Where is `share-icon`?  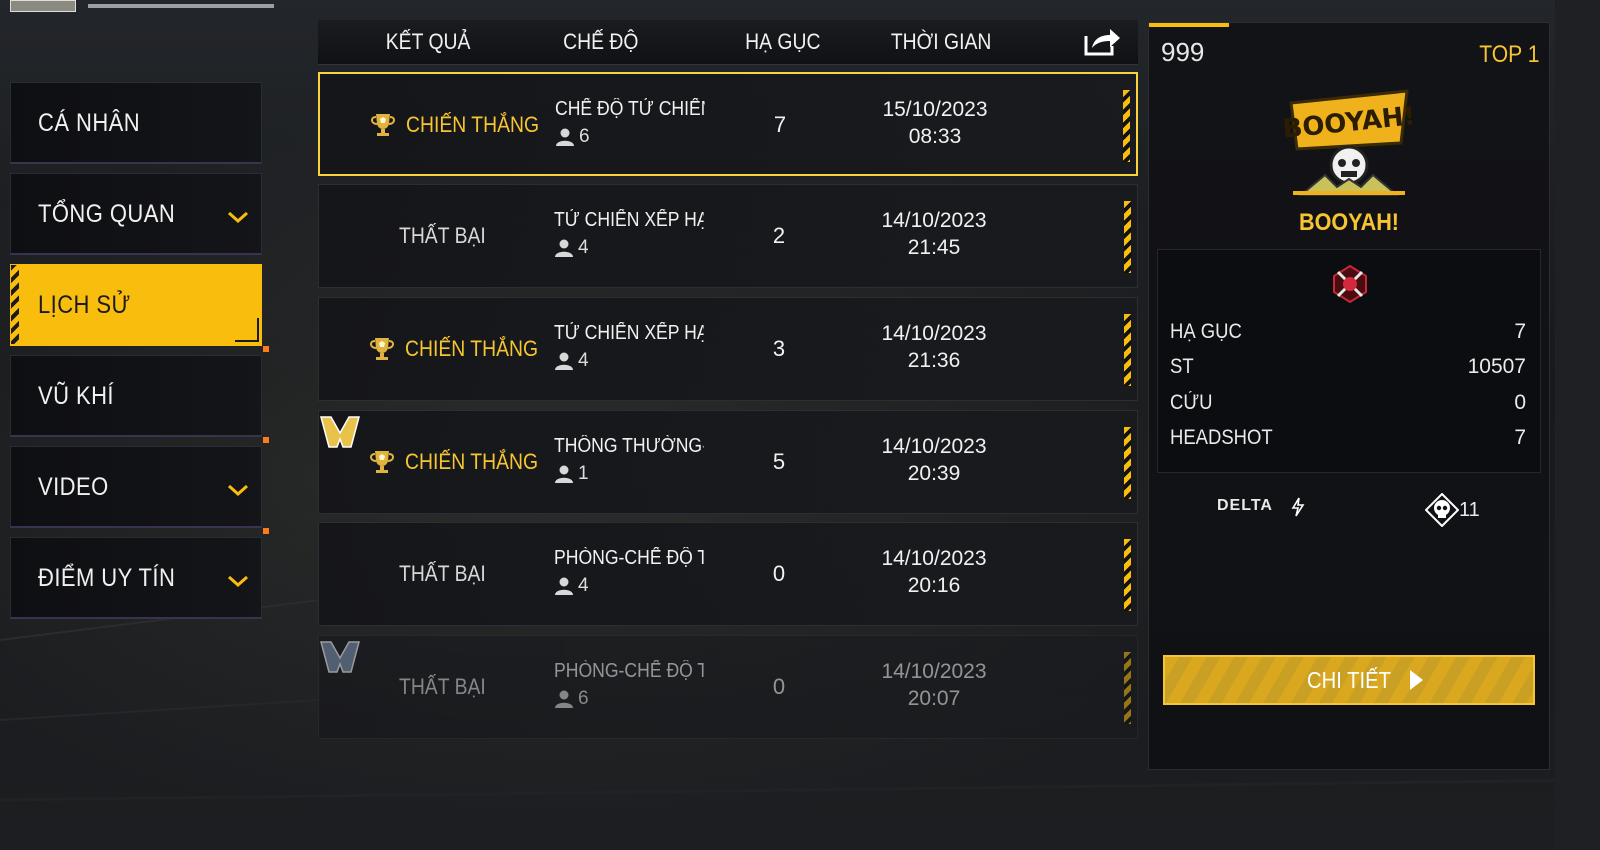 share-icon is located at coordinates (1102, 42).